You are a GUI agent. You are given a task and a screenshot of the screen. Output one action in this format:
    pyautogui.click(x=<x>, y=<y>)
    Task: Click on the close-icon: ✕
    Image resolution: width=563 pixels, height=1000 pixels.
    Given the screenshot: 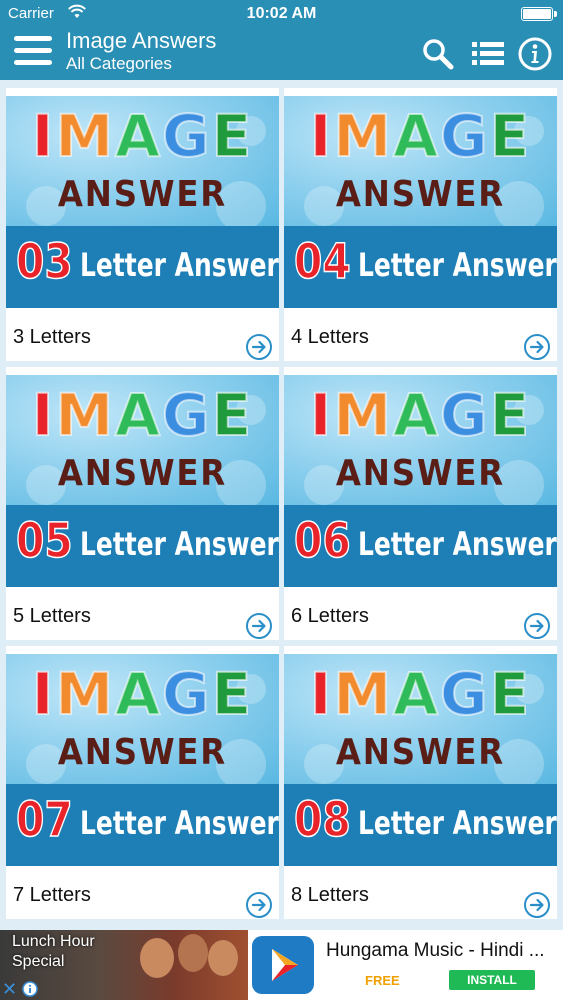 What is the action you would take?
    pyautogui.click(x=11, y=989)
    